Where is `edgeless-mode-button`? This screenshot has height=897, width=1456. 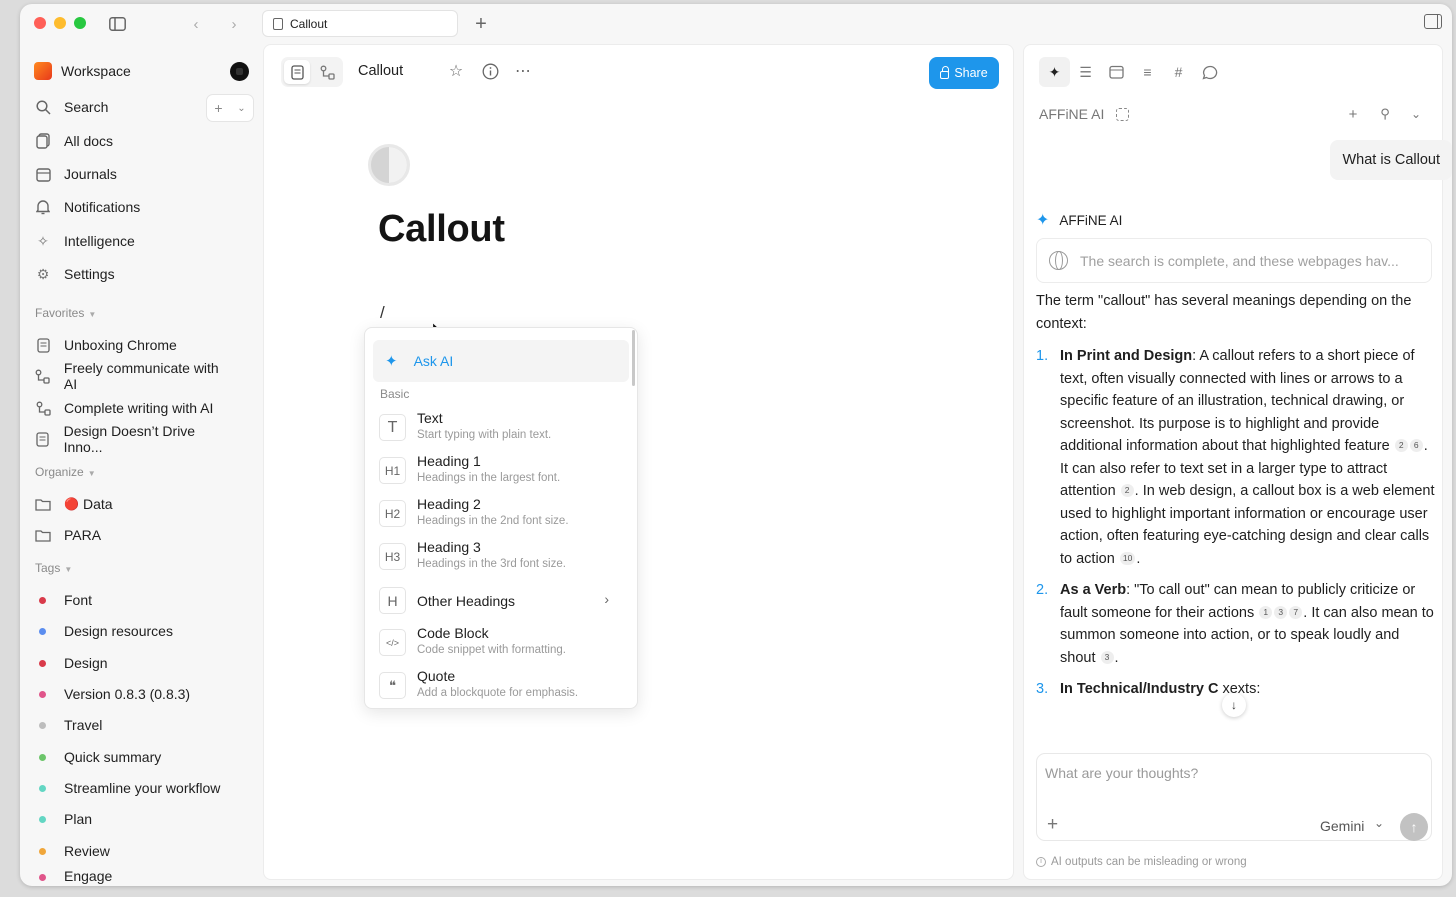
edgeless-mode-button is located at coordinates (327, 72).